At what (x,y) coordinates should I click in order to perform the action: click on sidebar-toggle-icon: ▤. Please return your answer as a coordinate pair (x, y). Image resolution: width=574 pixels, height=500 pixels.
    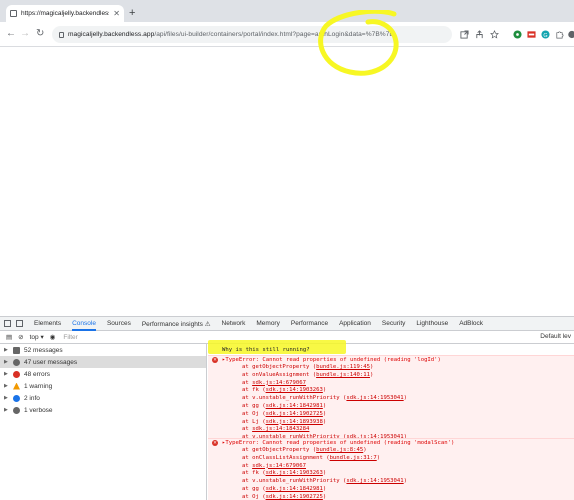
    Looking at the image, I should click on (9, 337).